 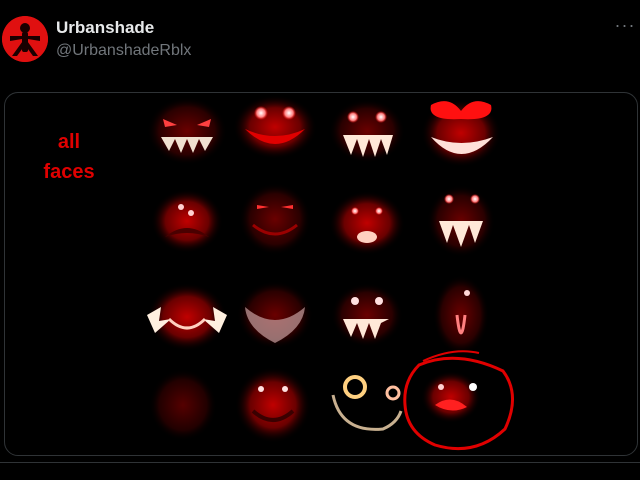 What do you see at coordinates (273, 405) in the screenshot?
I see `face-r4c2` at bounding box center [273, 405].